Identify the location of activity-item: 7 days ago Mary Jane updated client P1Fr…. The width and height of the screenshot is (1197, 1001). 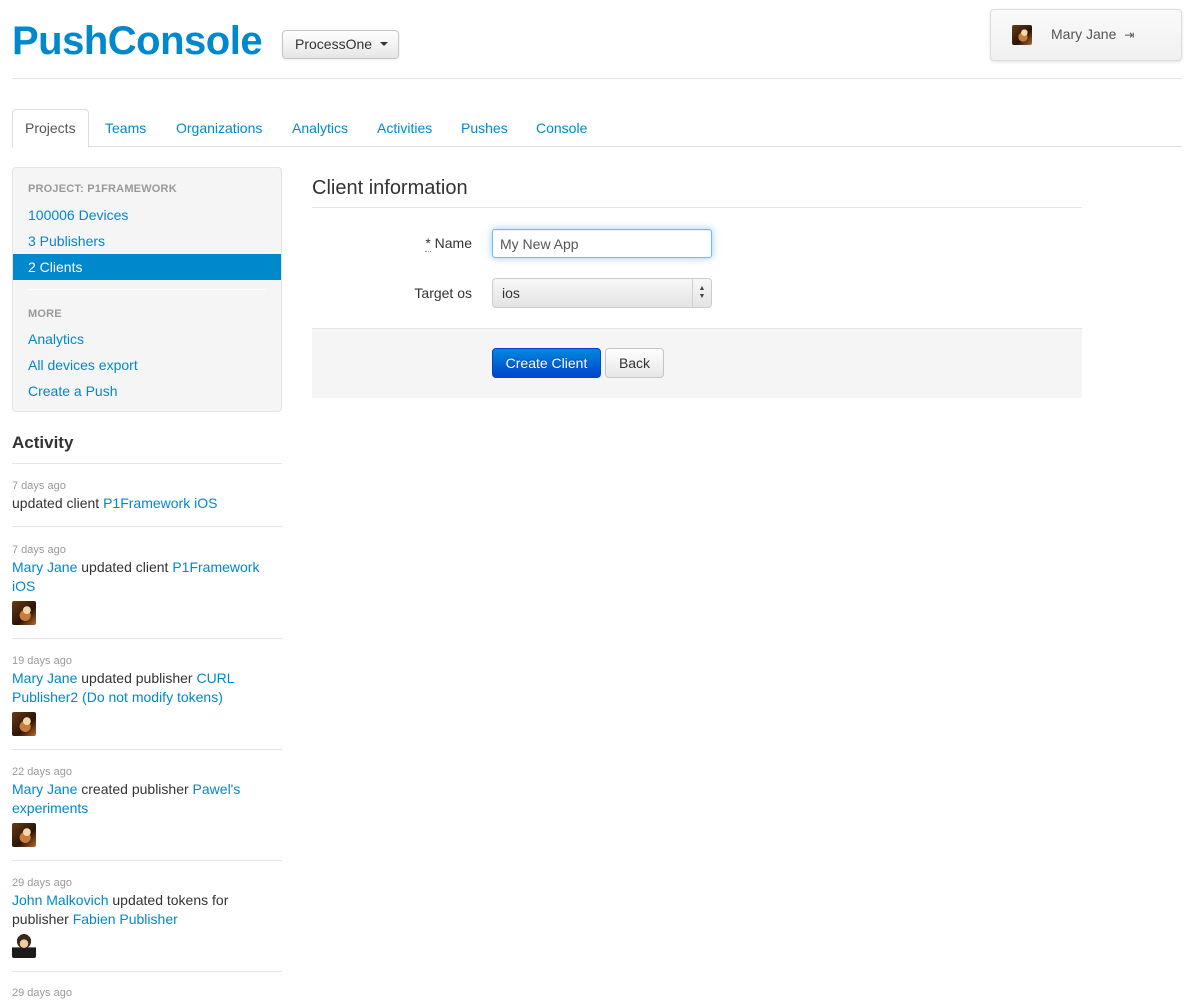
(147, 585).